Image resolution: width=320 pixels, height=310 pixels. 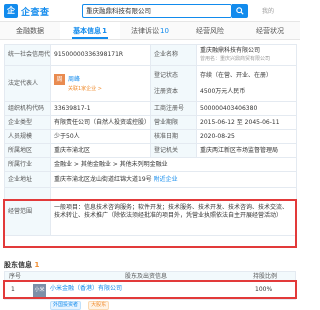 I want to click on search-input: 重庆融鼎科技有限公司, so click(x=157, y=11).